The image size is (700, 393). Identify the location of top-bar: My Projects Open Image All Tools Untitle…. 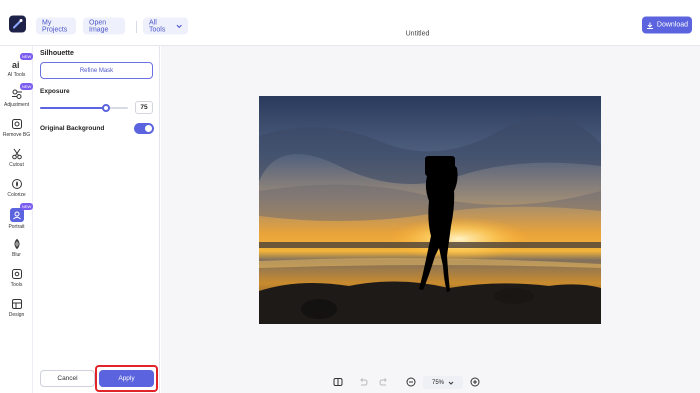
(350, 23).